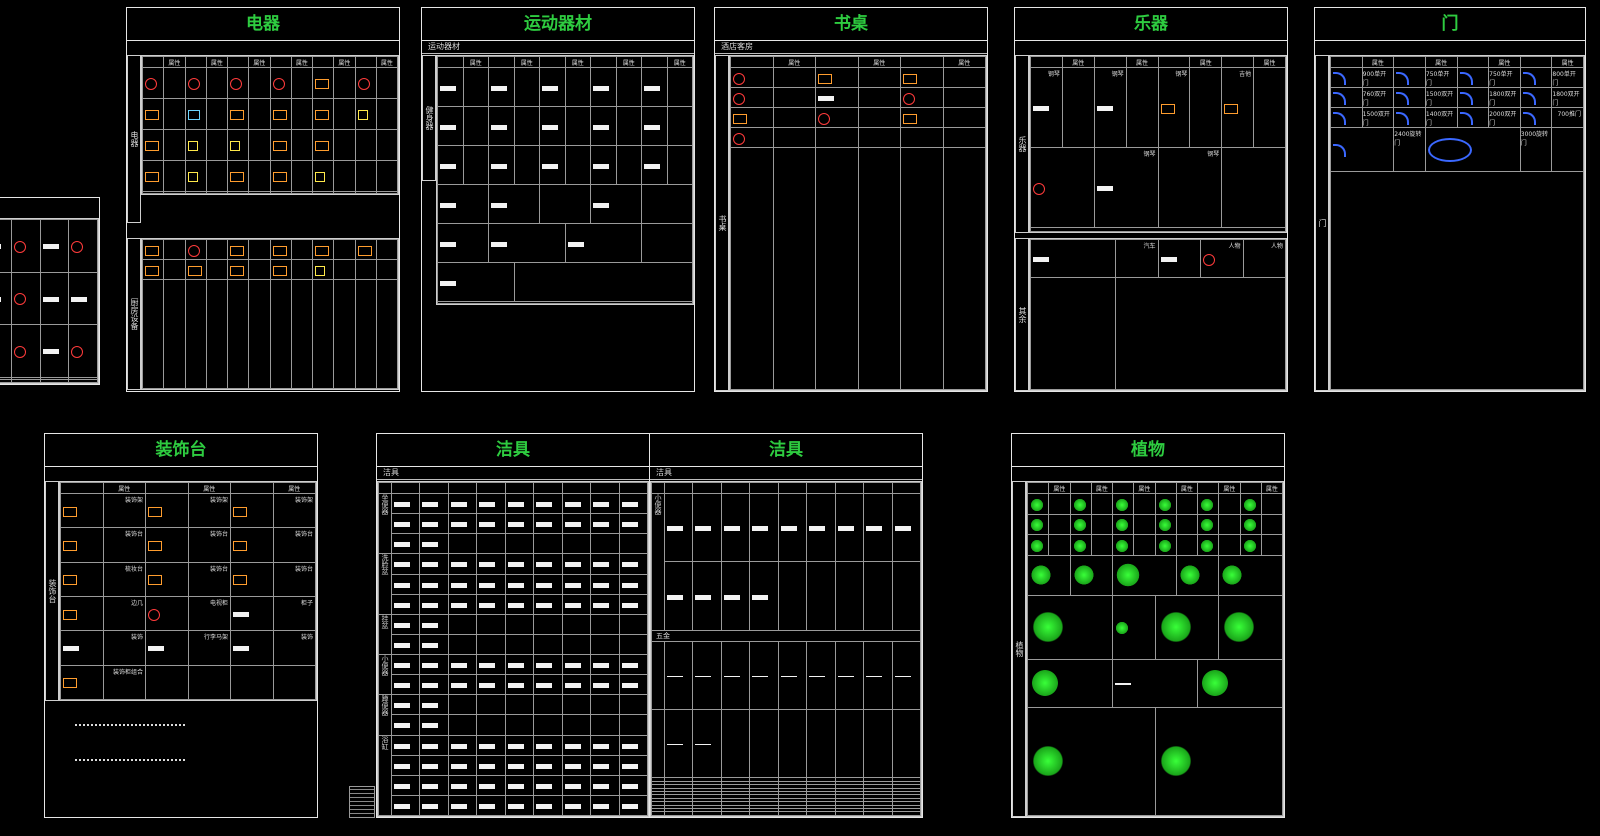 The width and height of the screenshot is (1600, 836). What do you see at coordinates (429, 118) in the screenshot?
I see `category-label: 健身器` at bounding box center [429, 118].